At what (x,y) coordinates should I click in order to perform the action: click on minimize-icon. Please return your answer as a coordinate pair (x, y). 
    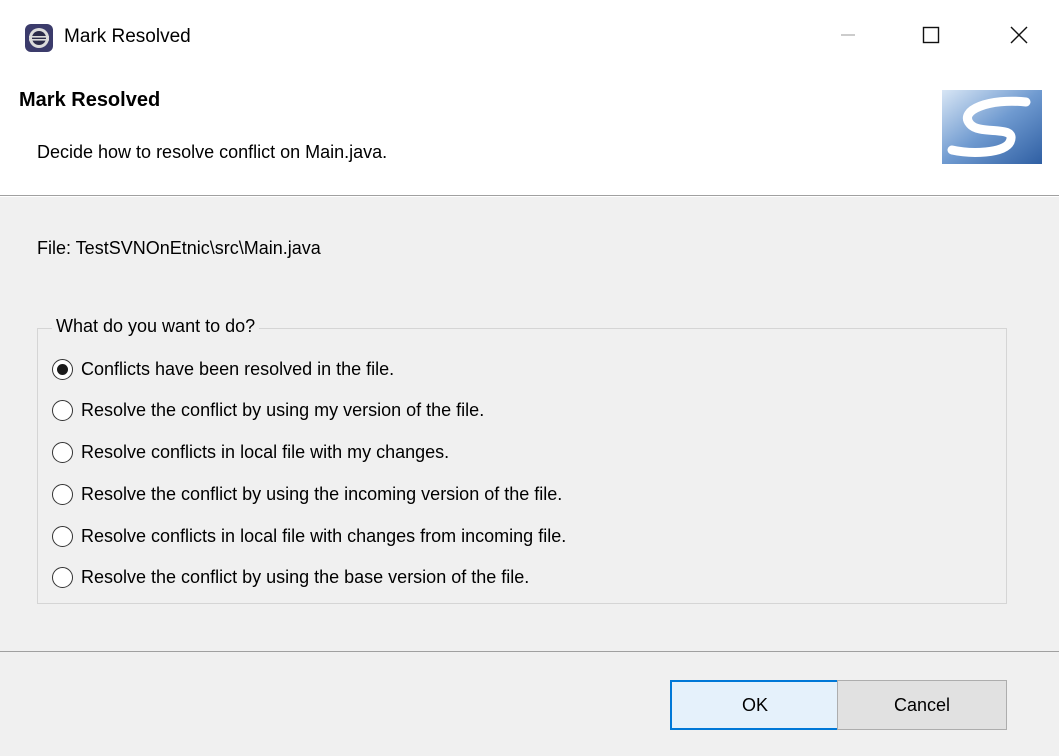
    Looking at the image, I should click on (848, 35).